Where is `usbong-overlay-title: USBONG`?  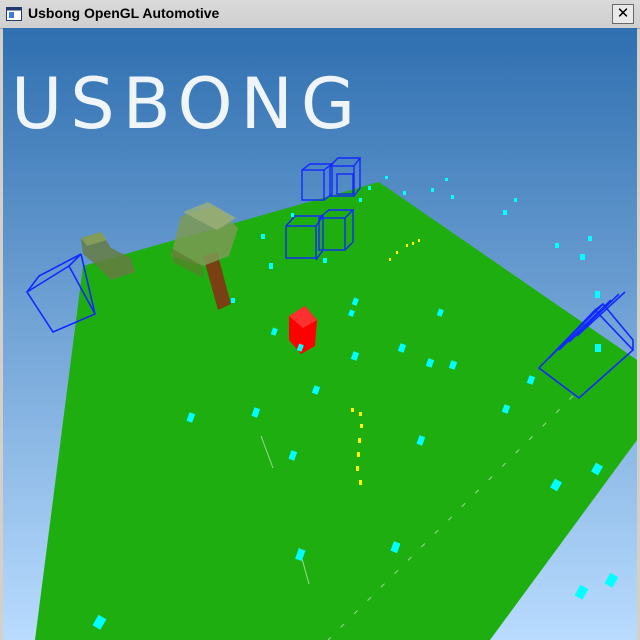 usbong-overlay-title: USBONG is located at coordinates (187, 104).